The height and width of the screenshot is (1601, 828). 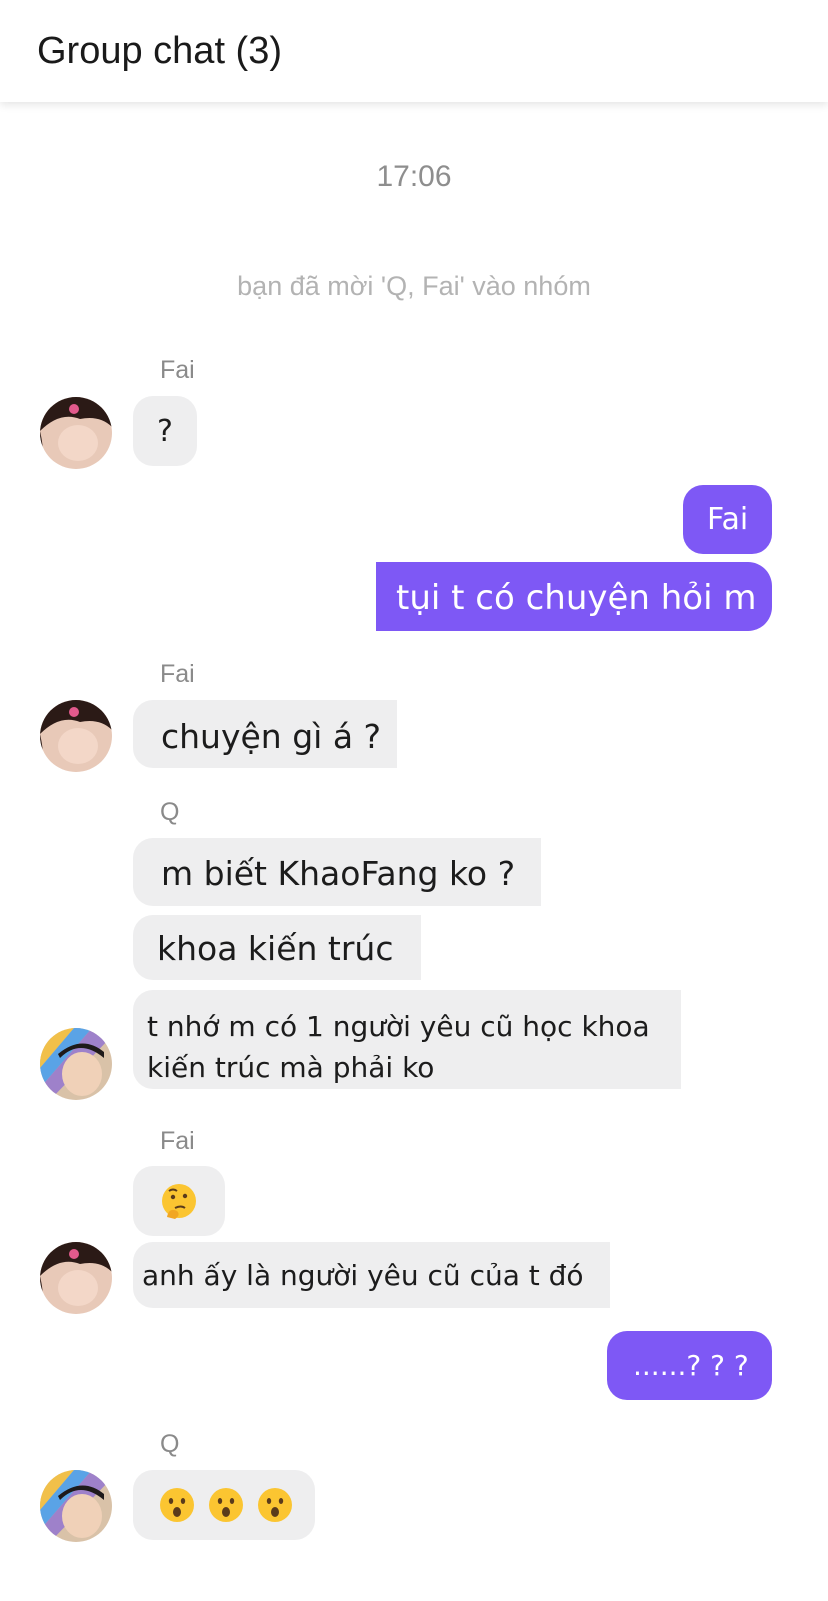 I want to click on message-bubble: anh ấy là người yêu cũ của t đó, so click(x=371, y=1275).